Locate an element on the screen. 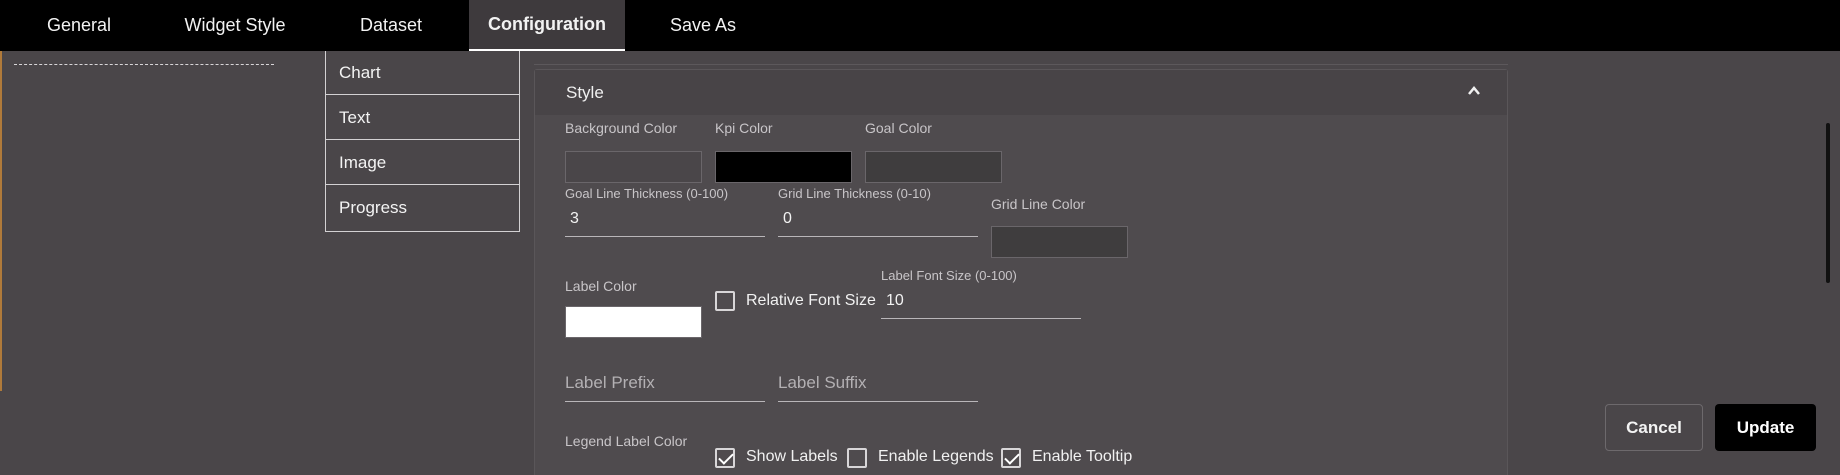  widget-type-menu: Chart Text Image Progress is located at coordinates (422, 141).